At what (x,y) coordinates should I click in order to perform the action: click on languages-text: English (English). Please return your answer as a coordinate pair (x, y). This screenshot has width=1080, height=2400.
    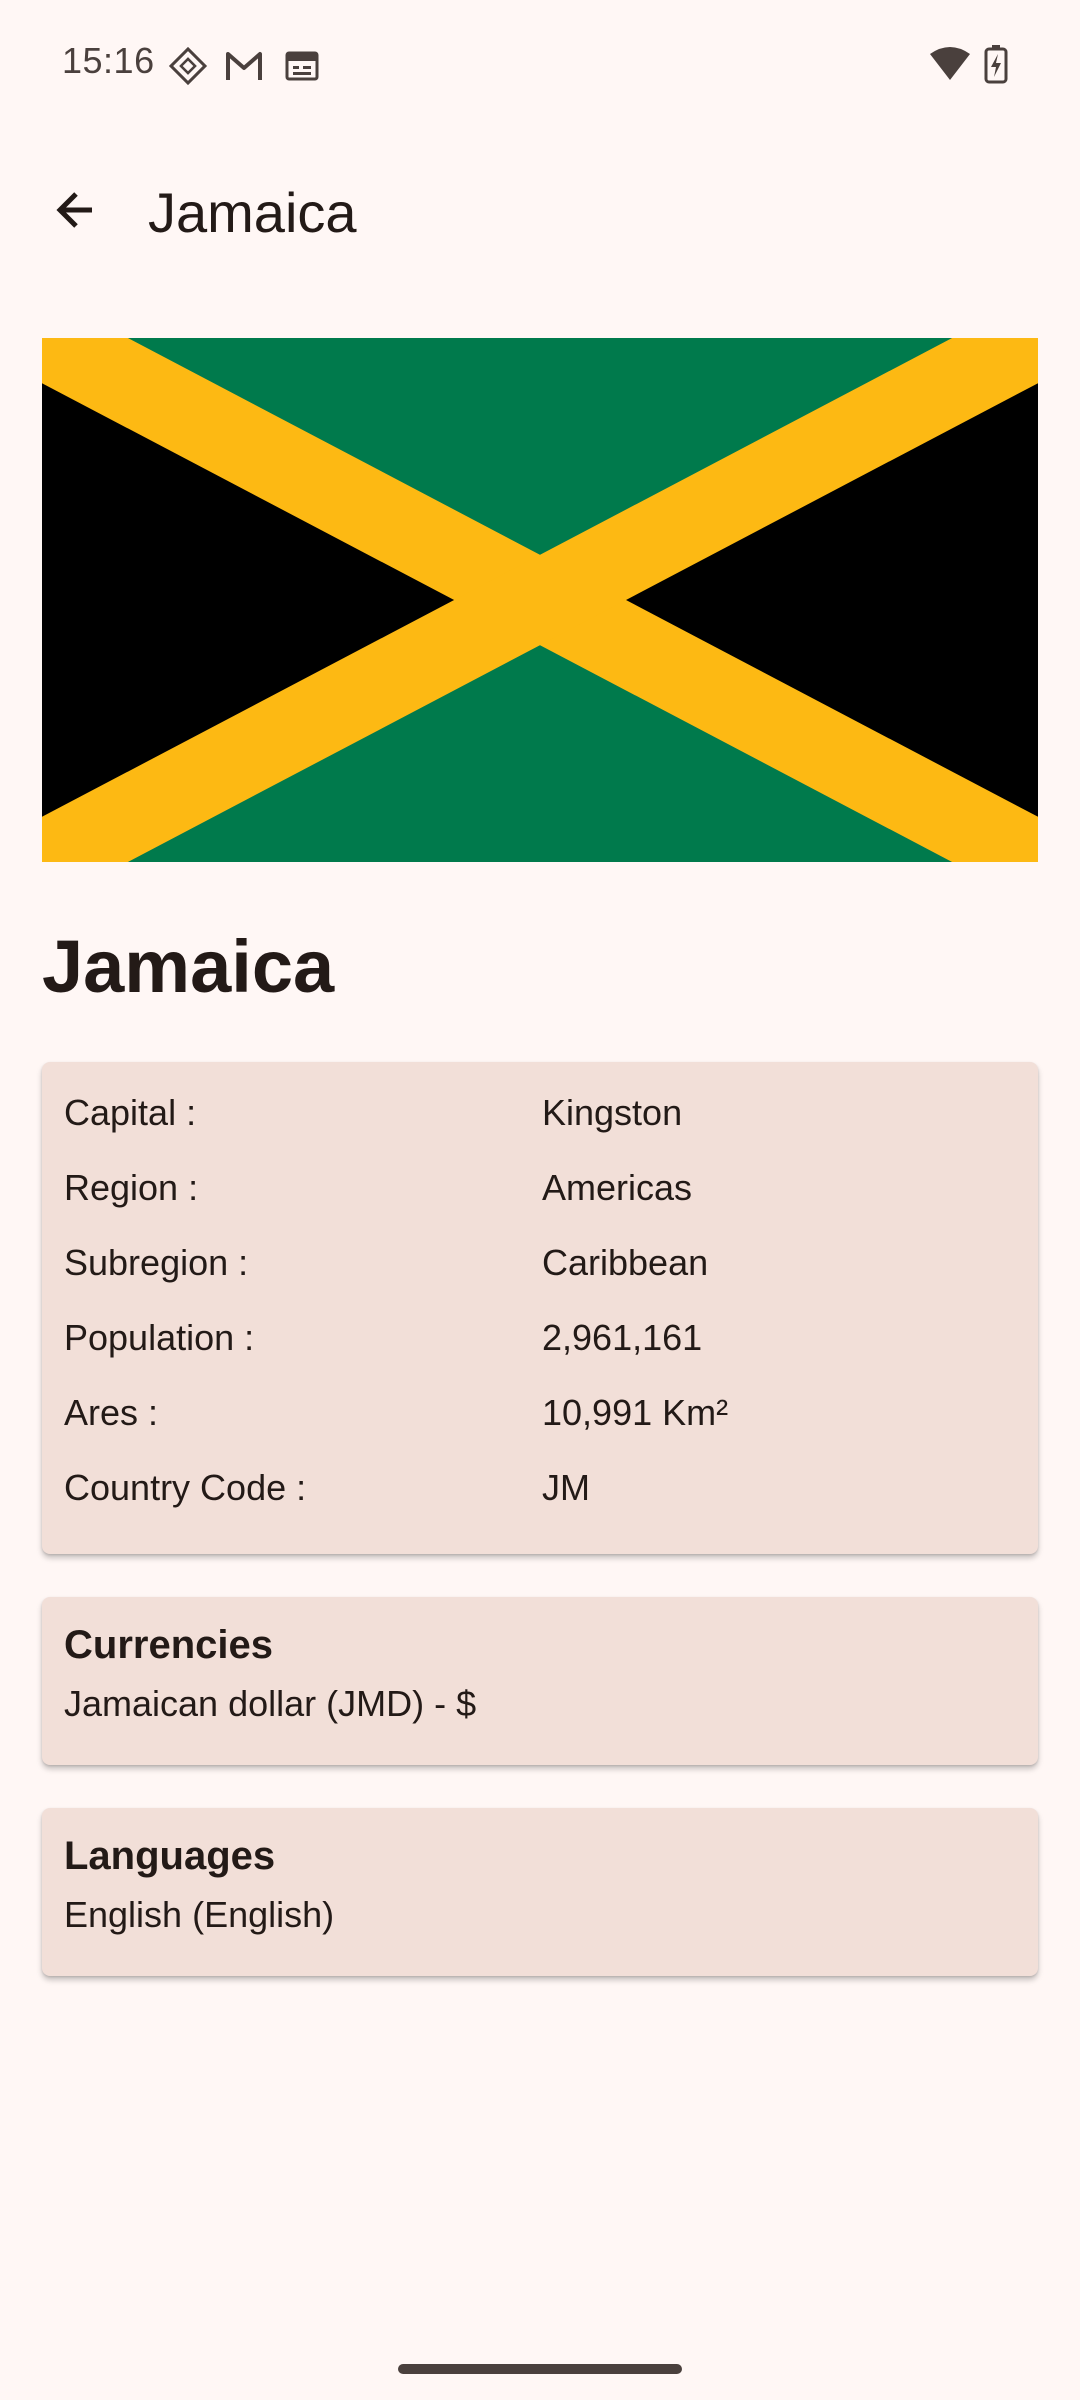
    Looking at the image, I should click on (199, 1914).